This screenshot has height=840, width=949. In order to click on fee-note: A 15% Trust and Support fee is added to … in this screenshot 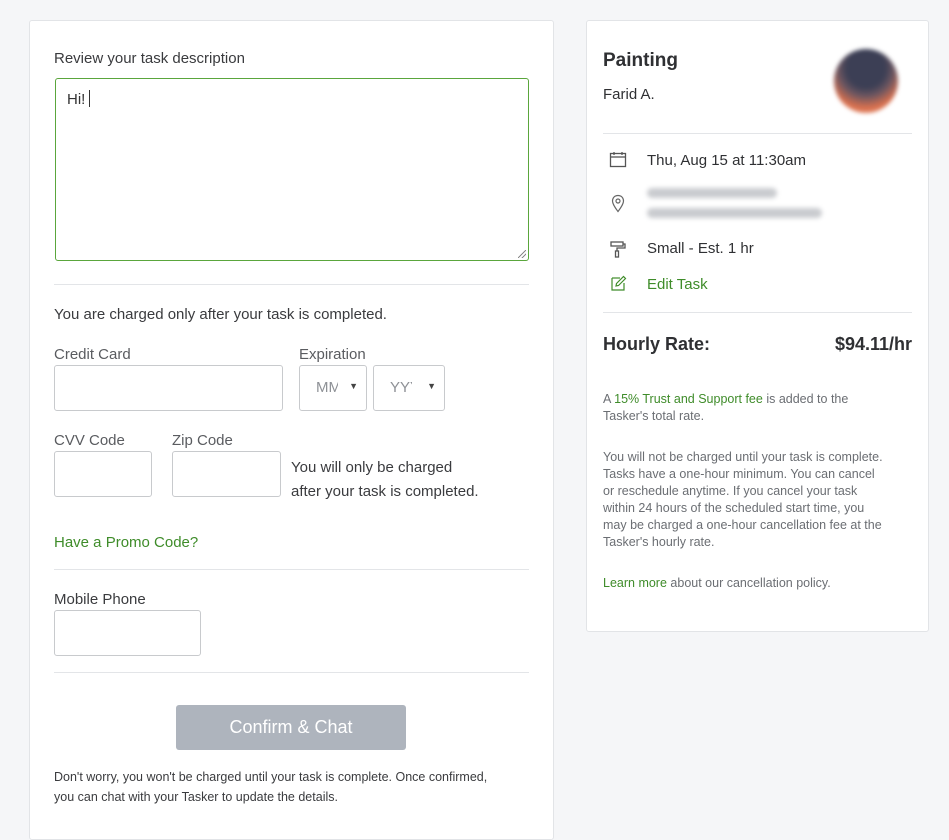, I will do `click(759, 408)`.